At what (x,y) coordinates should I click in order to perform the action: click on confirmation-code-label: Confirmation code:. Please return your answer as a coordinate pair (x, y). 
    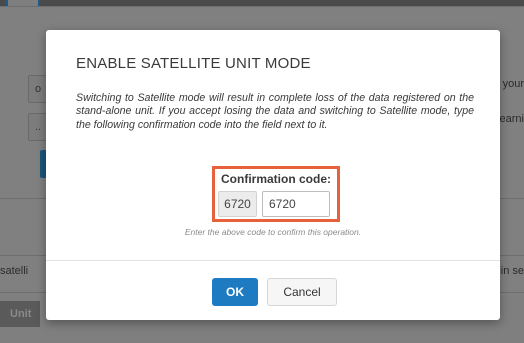
    Looking at the image, I should click on (276, 179).